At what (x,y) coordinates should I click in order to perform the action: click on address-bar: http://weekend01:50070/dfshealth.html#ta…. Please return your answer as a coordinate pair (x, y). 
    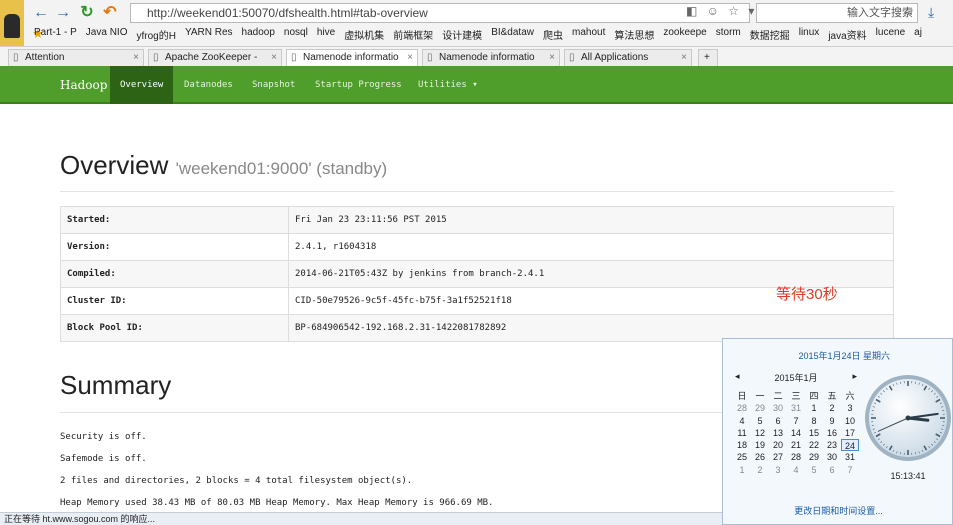
    Looking at the image, I should click on (440, 13).